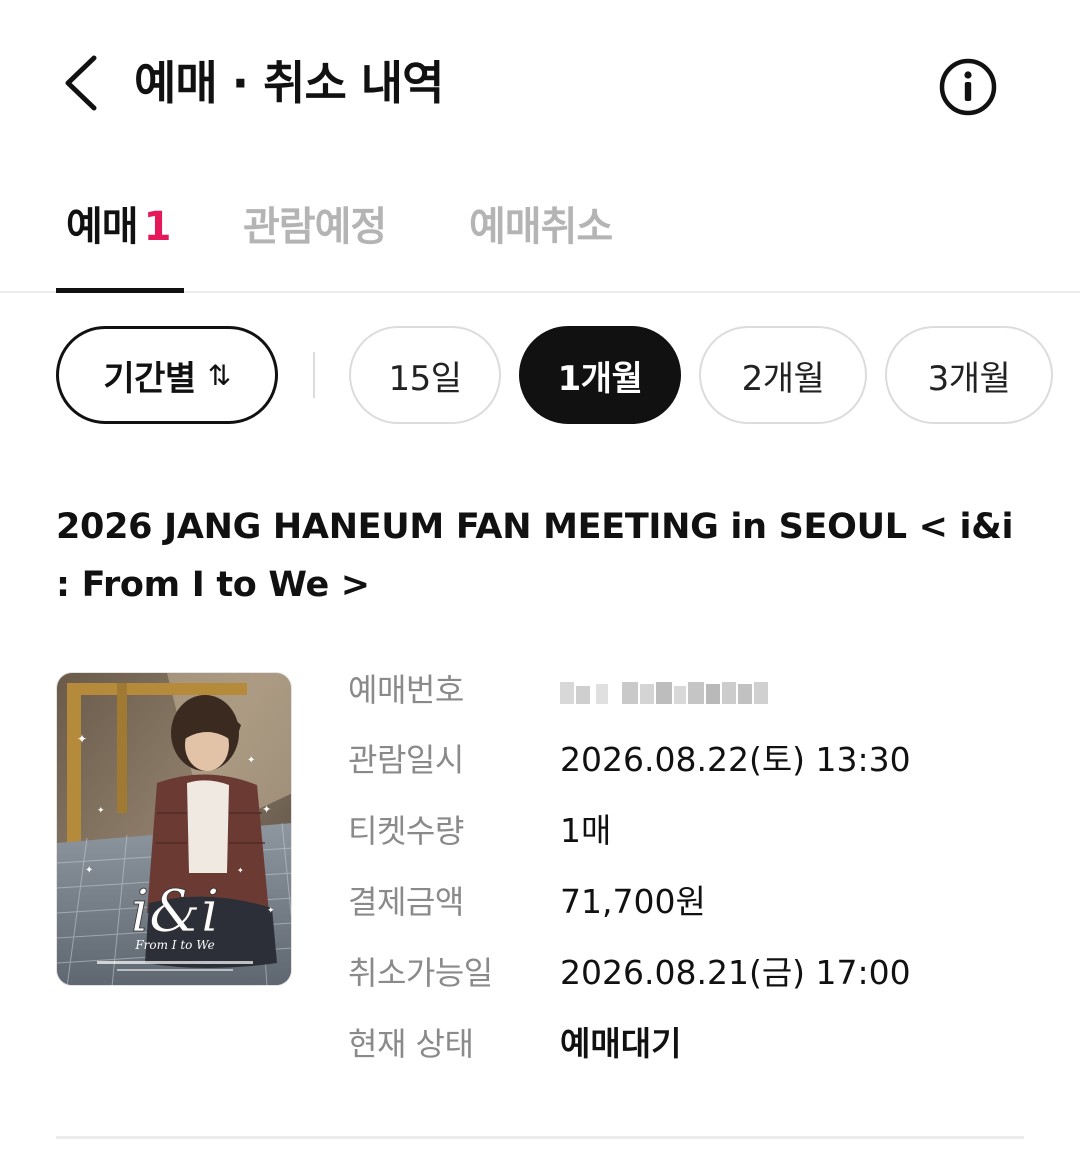 The height and width of the screenshot is (1150, 1080). What do you see at coordinates (586, 830) in the screenshot?
I see `detail-value: 1매` at bounding box center [586, 830].